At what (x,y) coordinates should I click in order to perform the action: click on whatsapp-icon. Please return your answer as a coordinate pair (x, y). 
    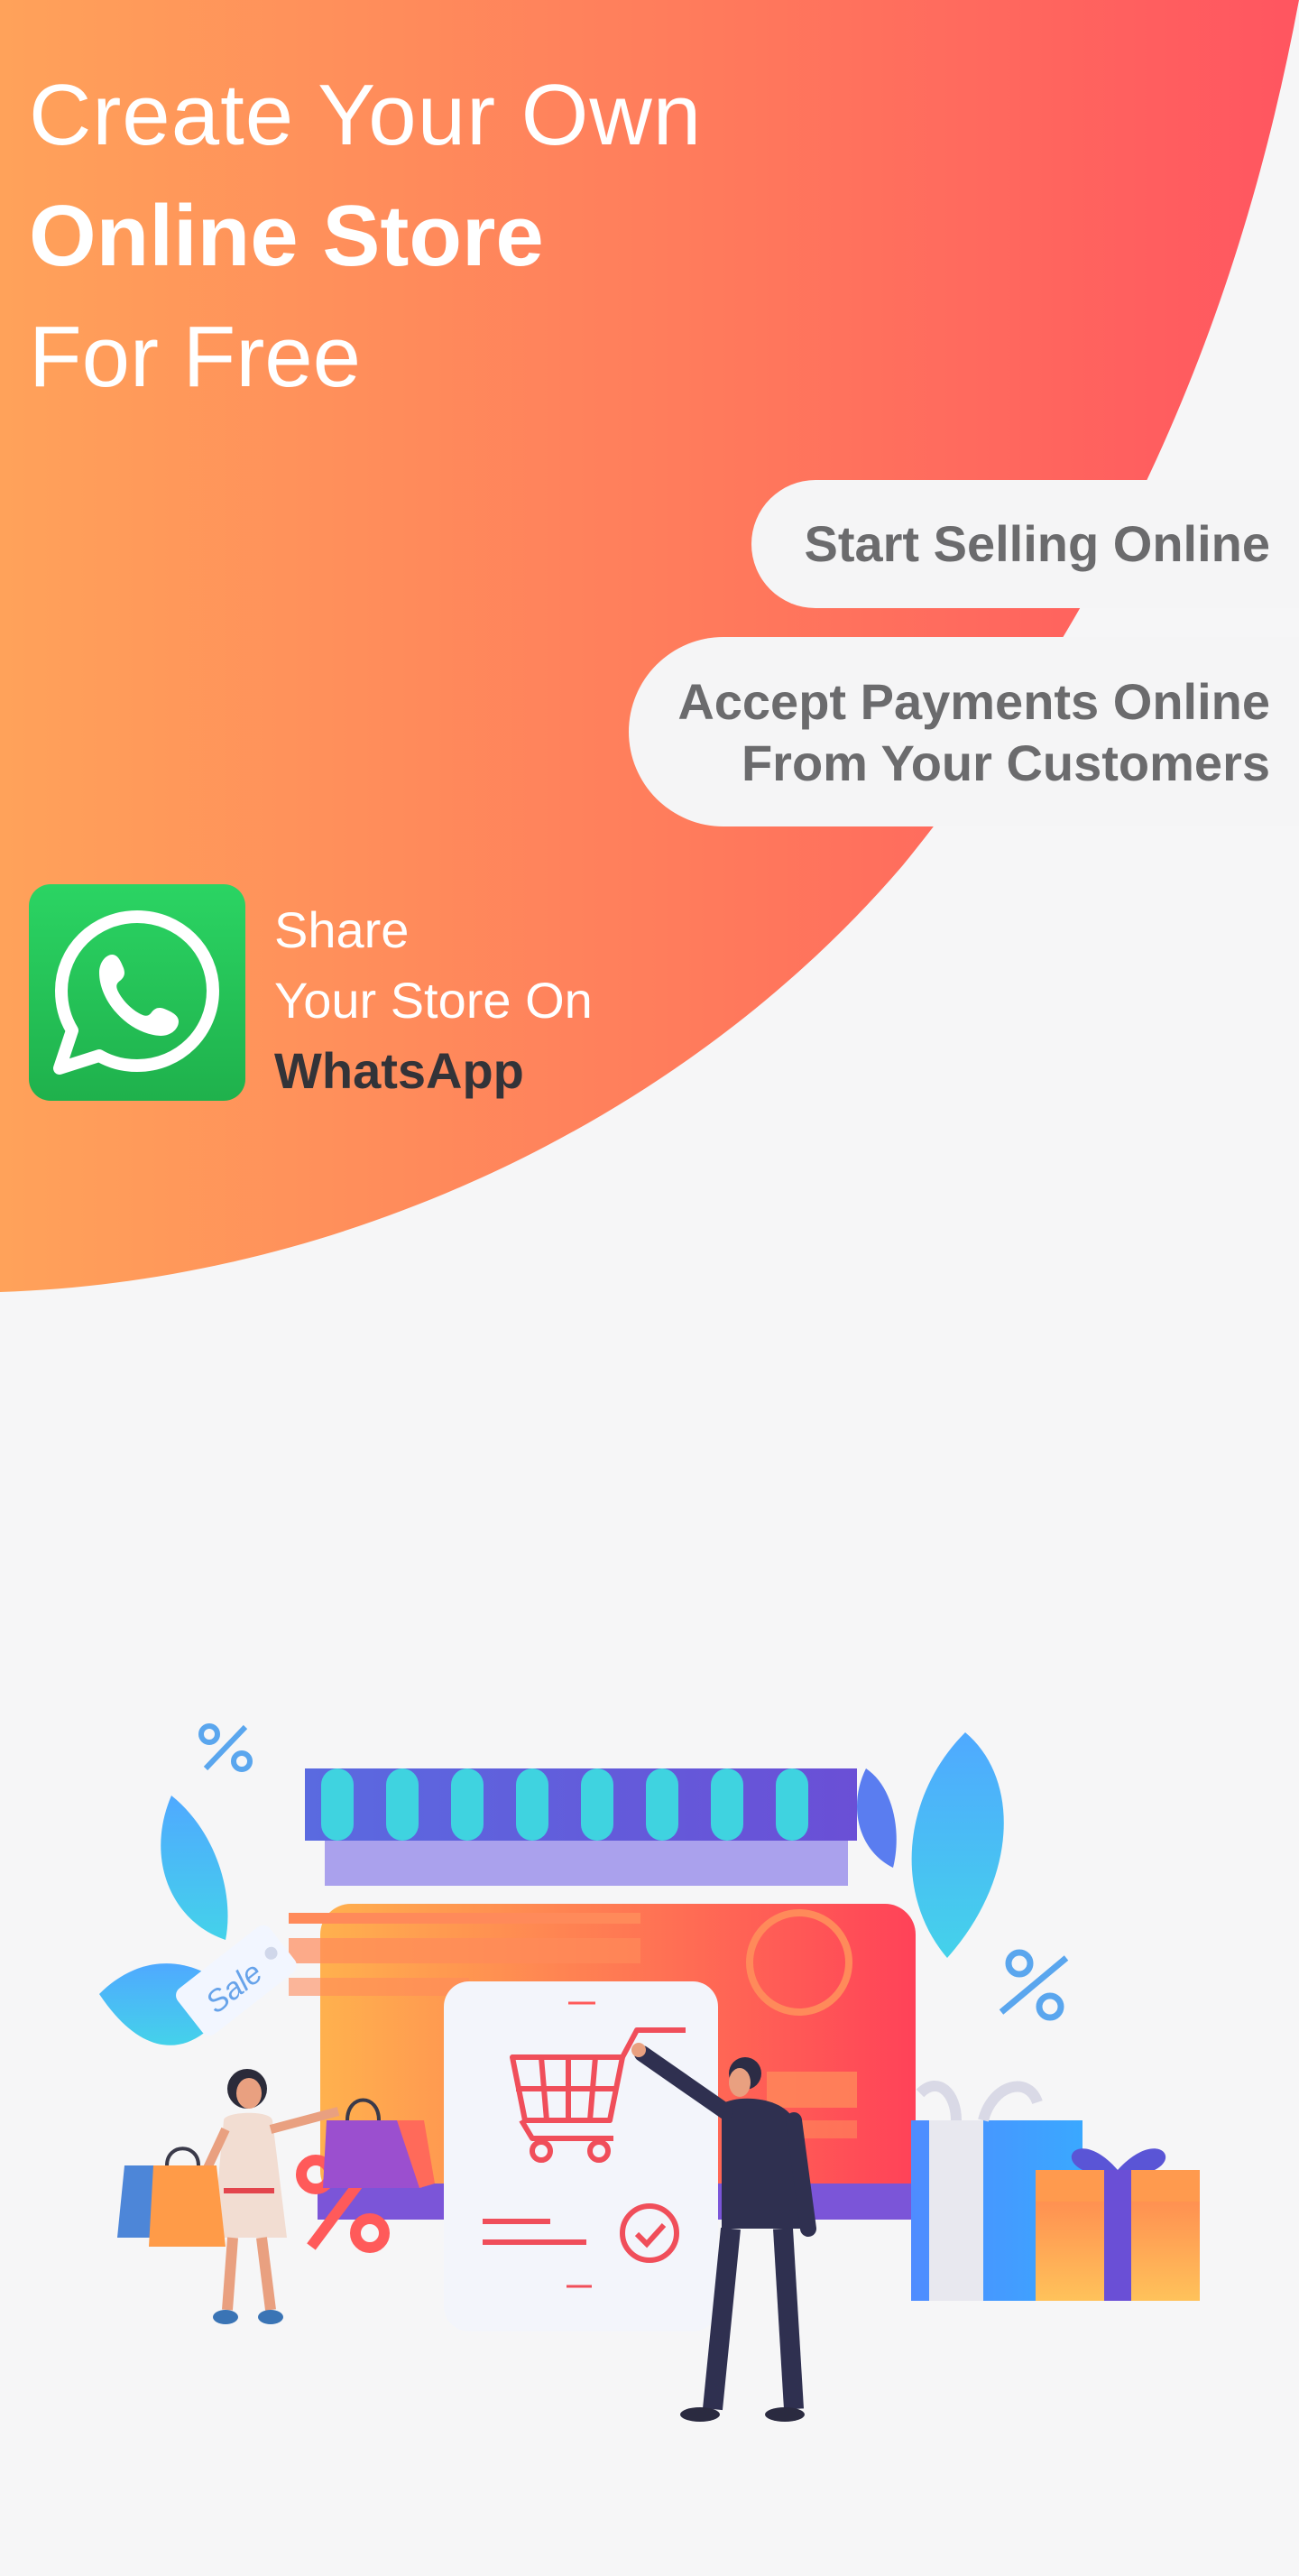
    Looking at the image, I should click on (137, 992).